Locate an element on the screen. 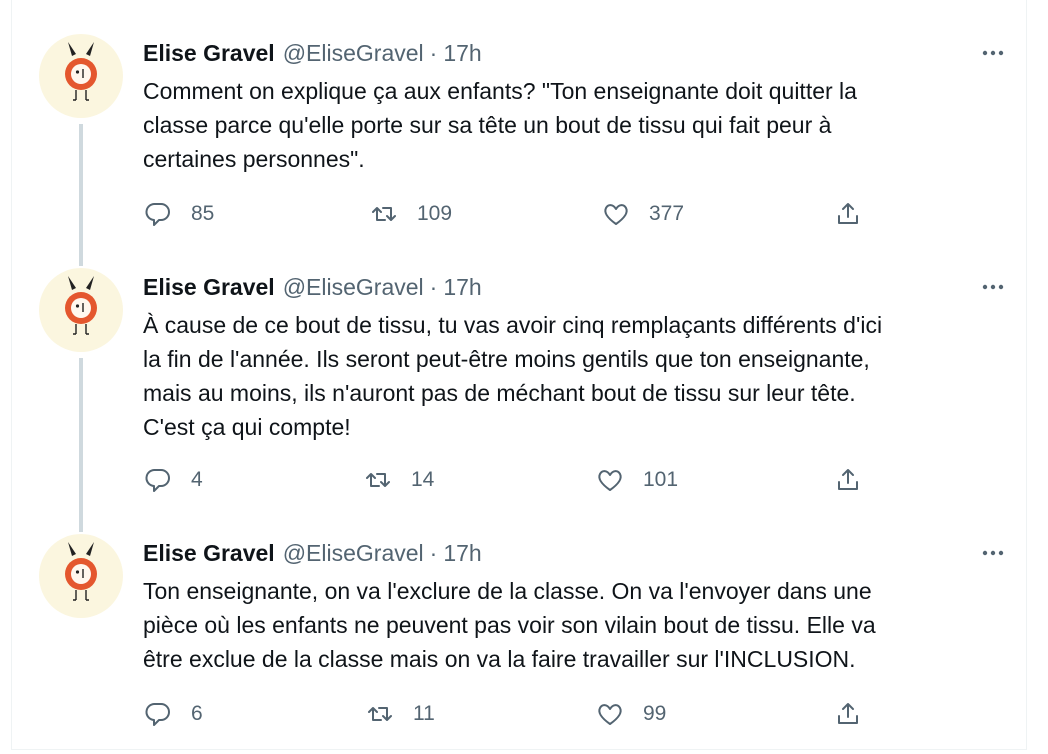 Image resolution: width=1048 pixels, height=754 pixels. reply-button: 4 is located at coordinates (173, 480).